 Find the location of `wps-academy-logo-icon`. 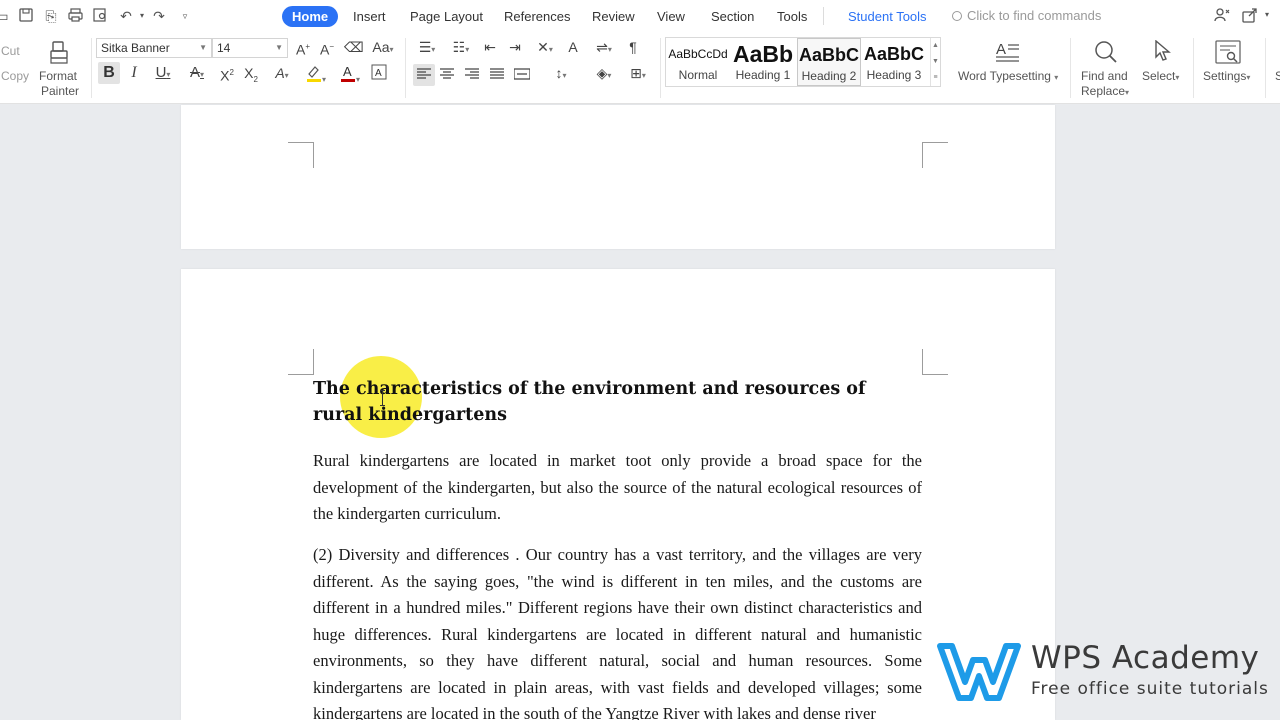

wps-academy-logo-icon is located at coordinates (979, 672).